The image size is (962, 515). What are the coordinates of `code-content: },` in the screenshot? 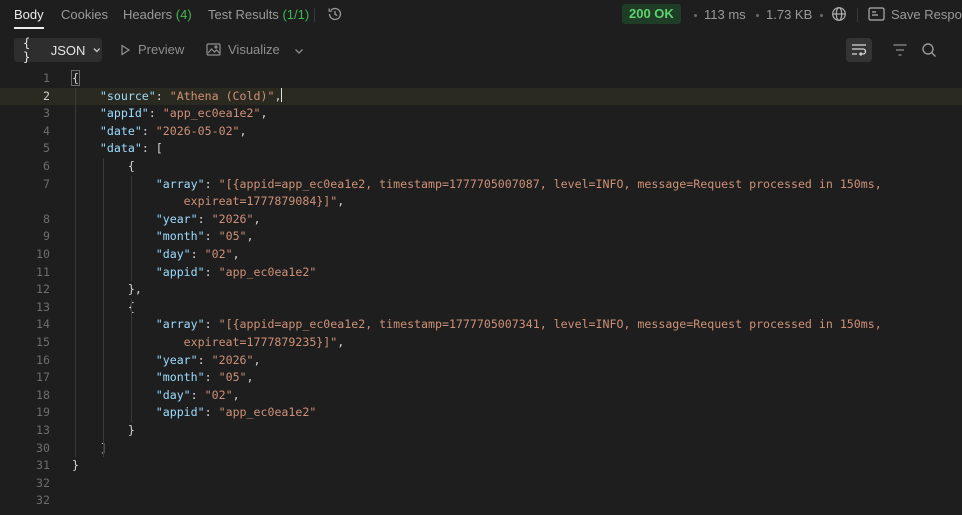 It's located at (107, 290).